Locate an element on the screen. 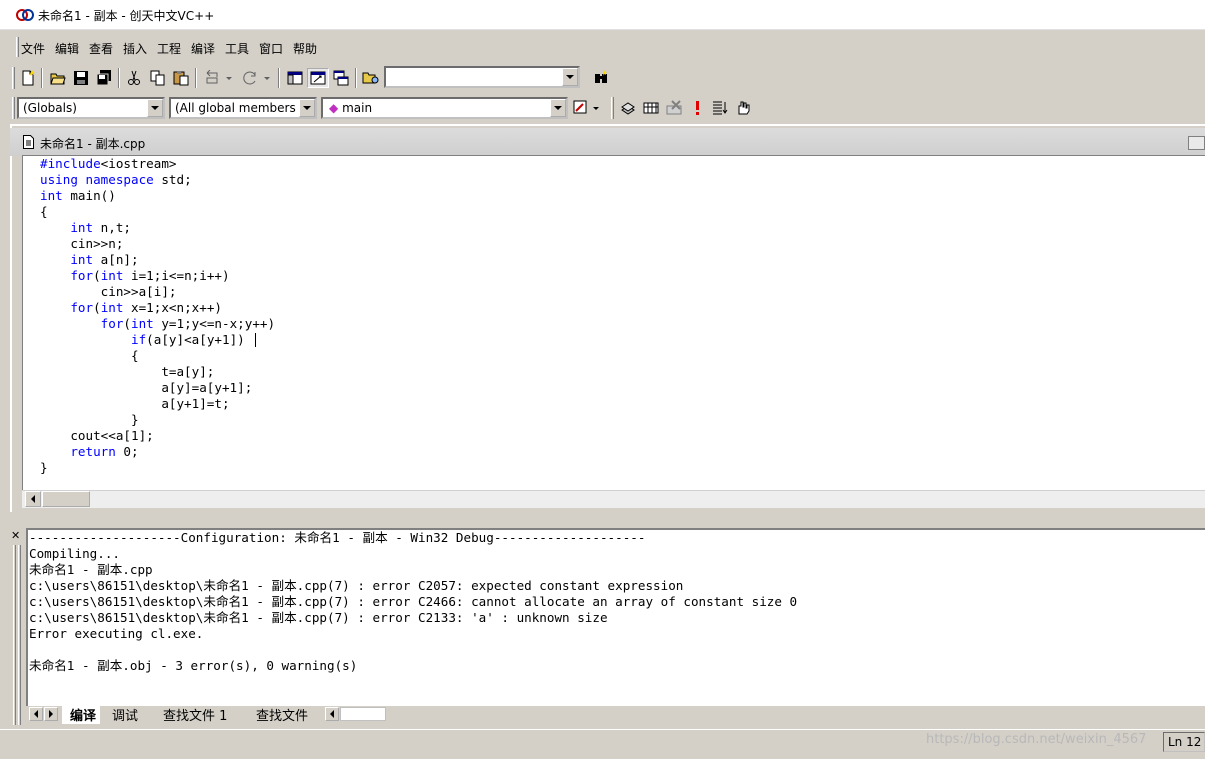 This screenshot has height=759, width=1205. find-combo is located at coordinates (482, 77).